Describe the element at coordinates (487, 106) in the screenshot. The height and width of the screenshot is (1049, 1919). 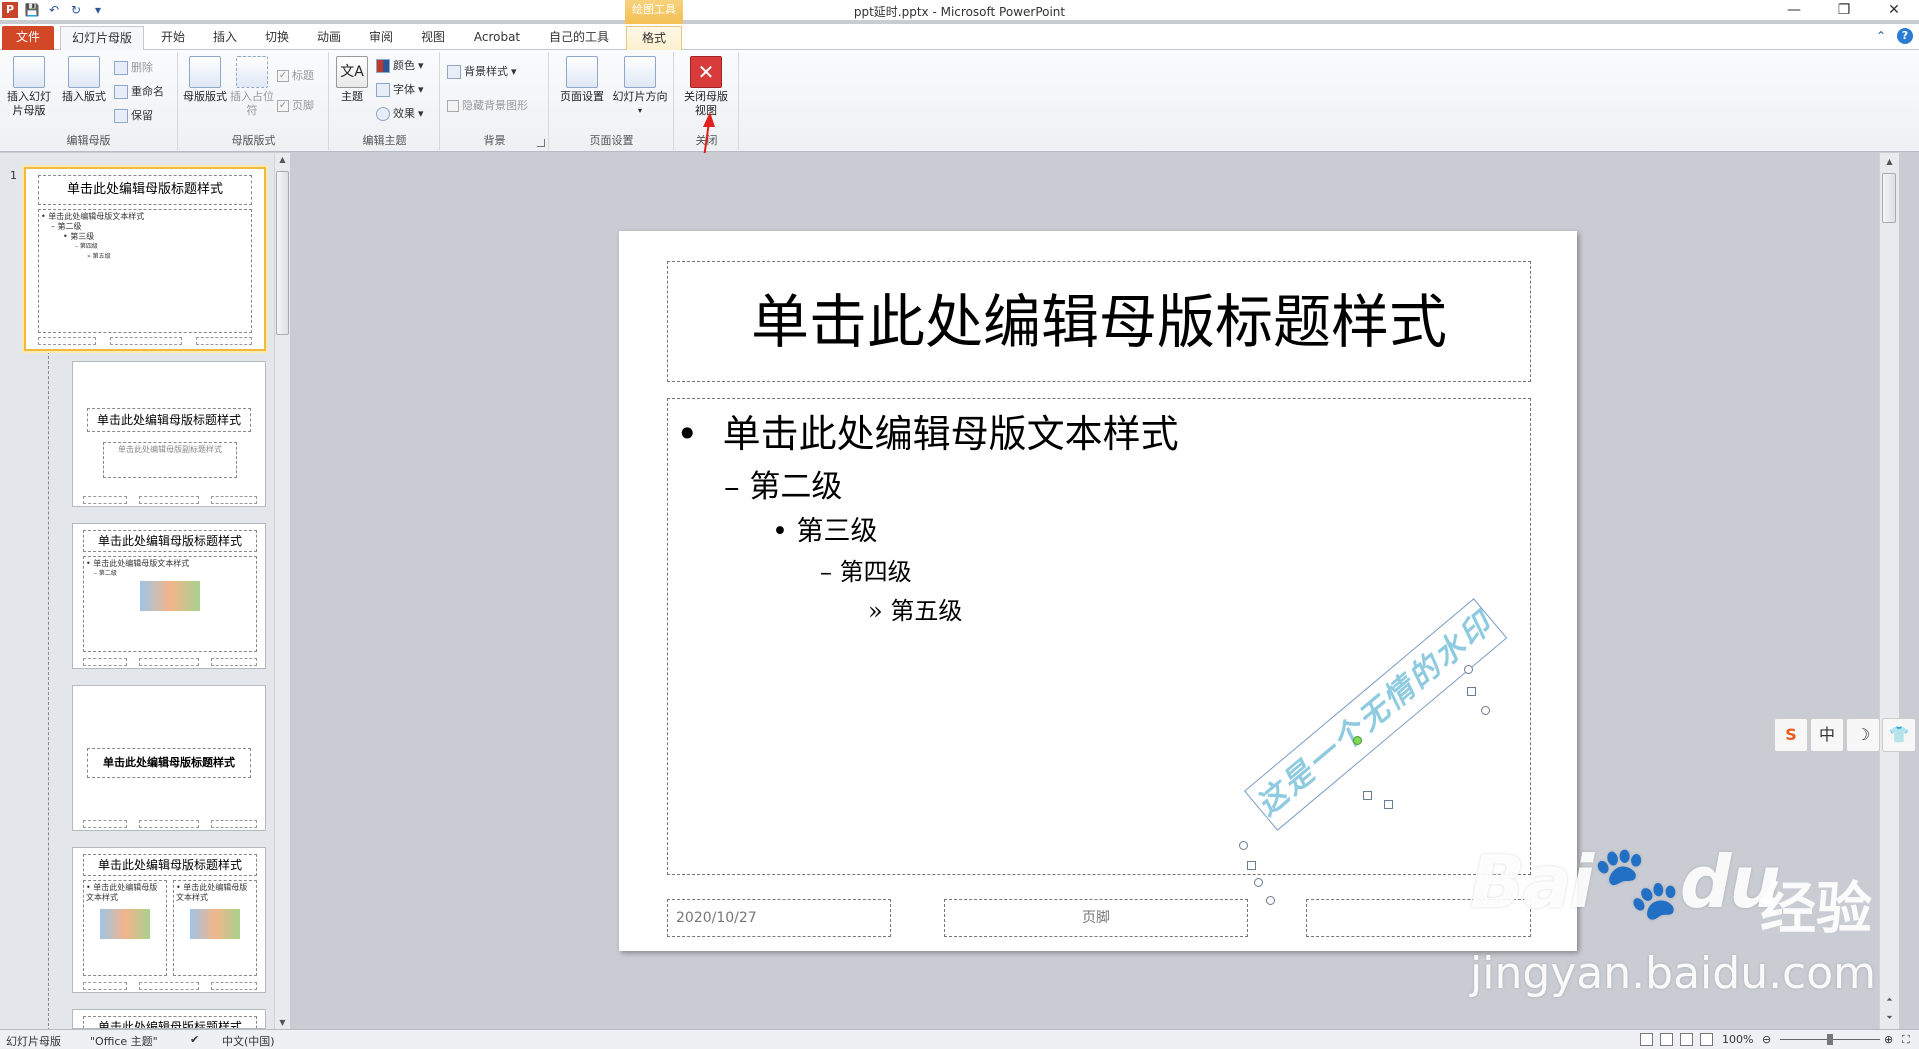
I see `hide-background-checkbox: 隐藏背景图形` at that location.